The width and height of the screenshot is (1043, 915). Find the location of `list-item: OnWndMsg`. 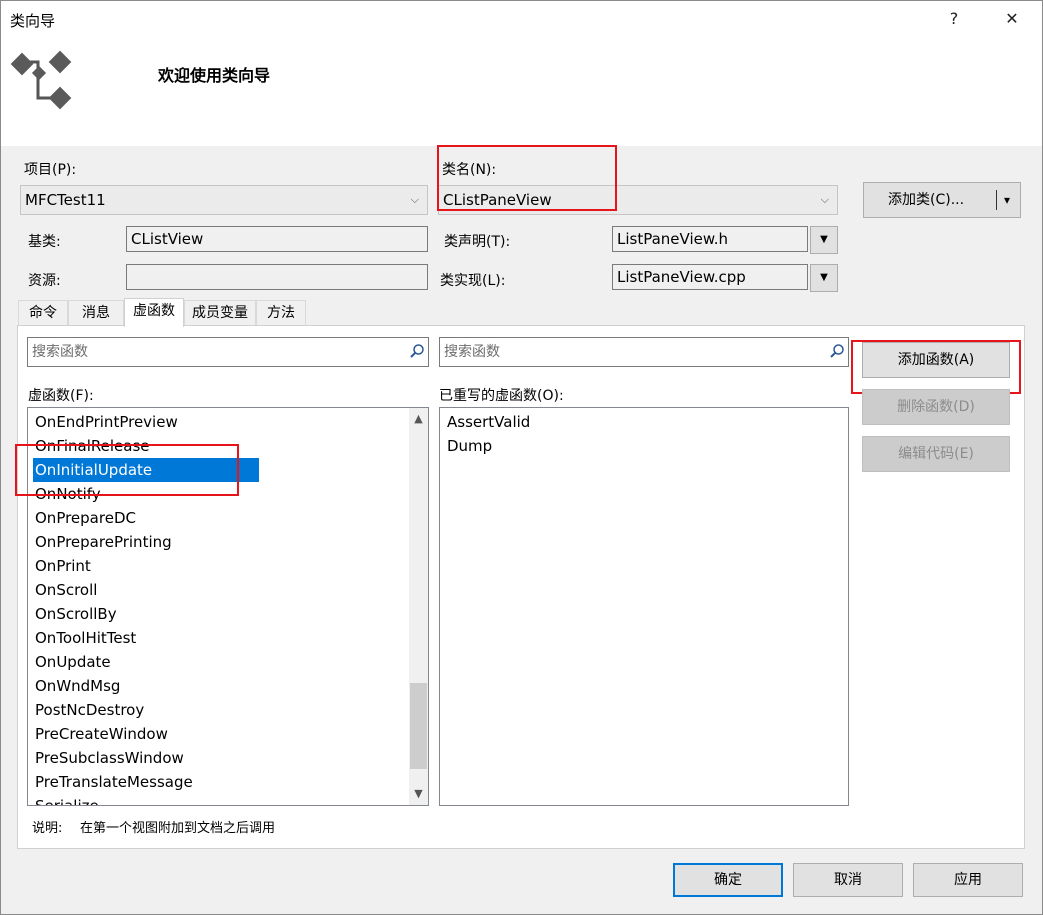

list-item: OnWndMsg is located at coordinates (77, 686).